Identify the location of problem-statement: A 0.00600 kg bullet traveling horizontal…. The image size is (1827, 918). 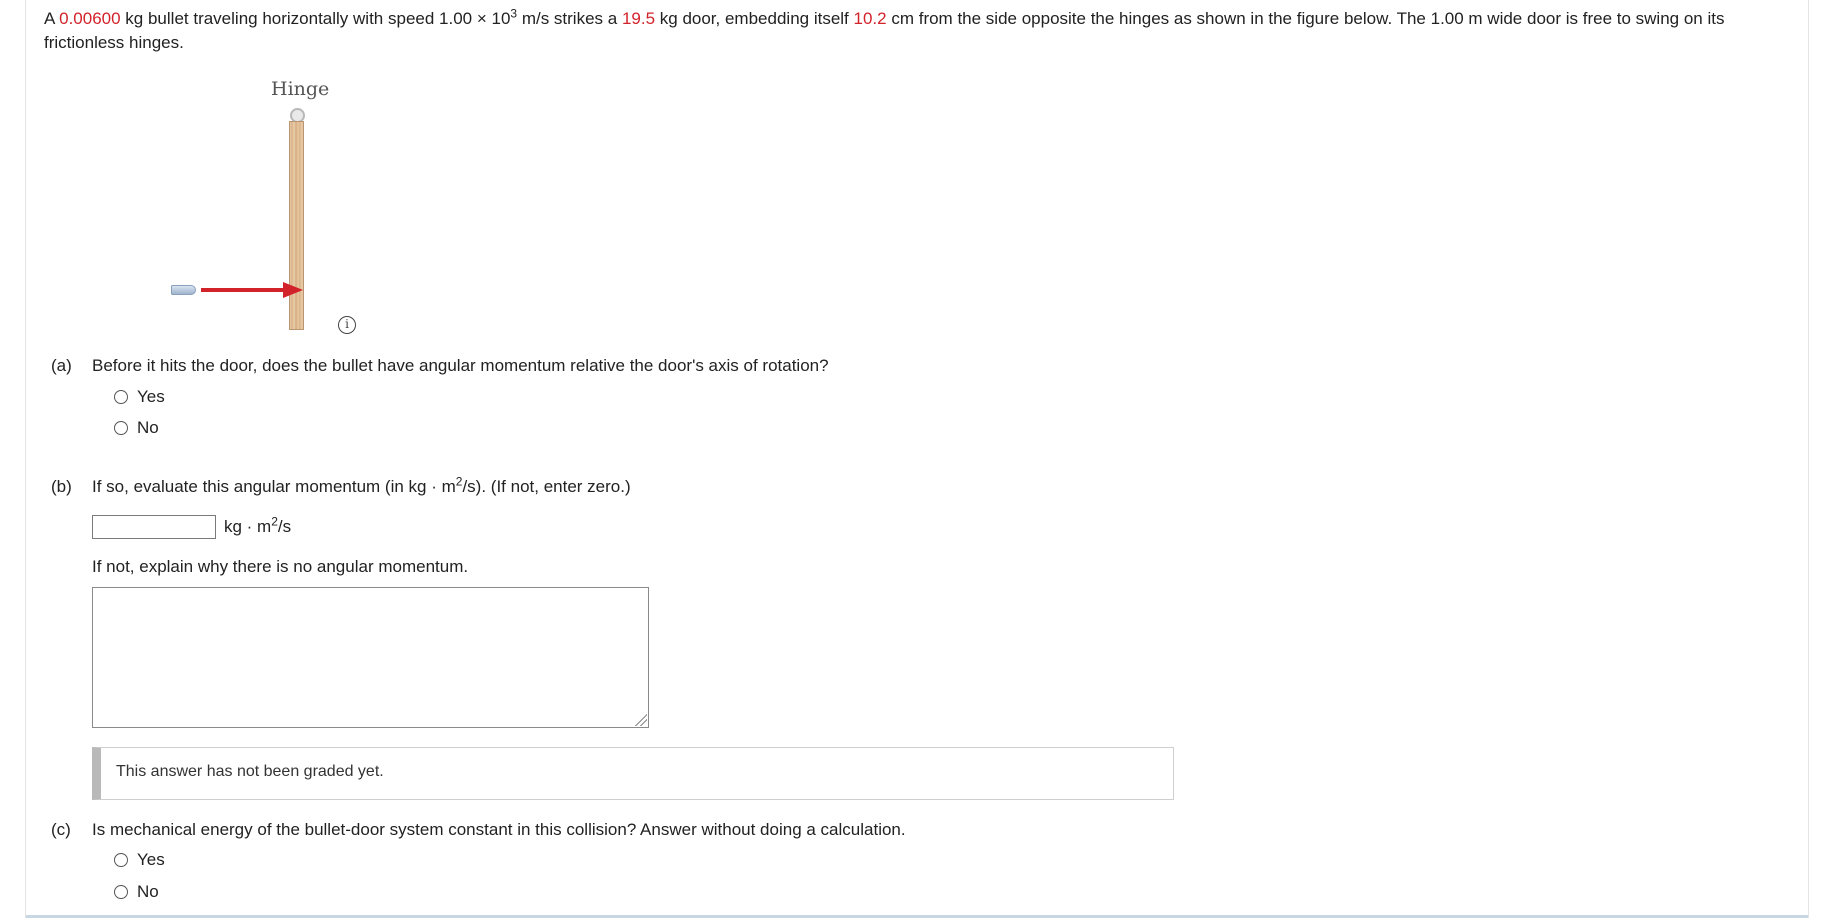
(924, 31).